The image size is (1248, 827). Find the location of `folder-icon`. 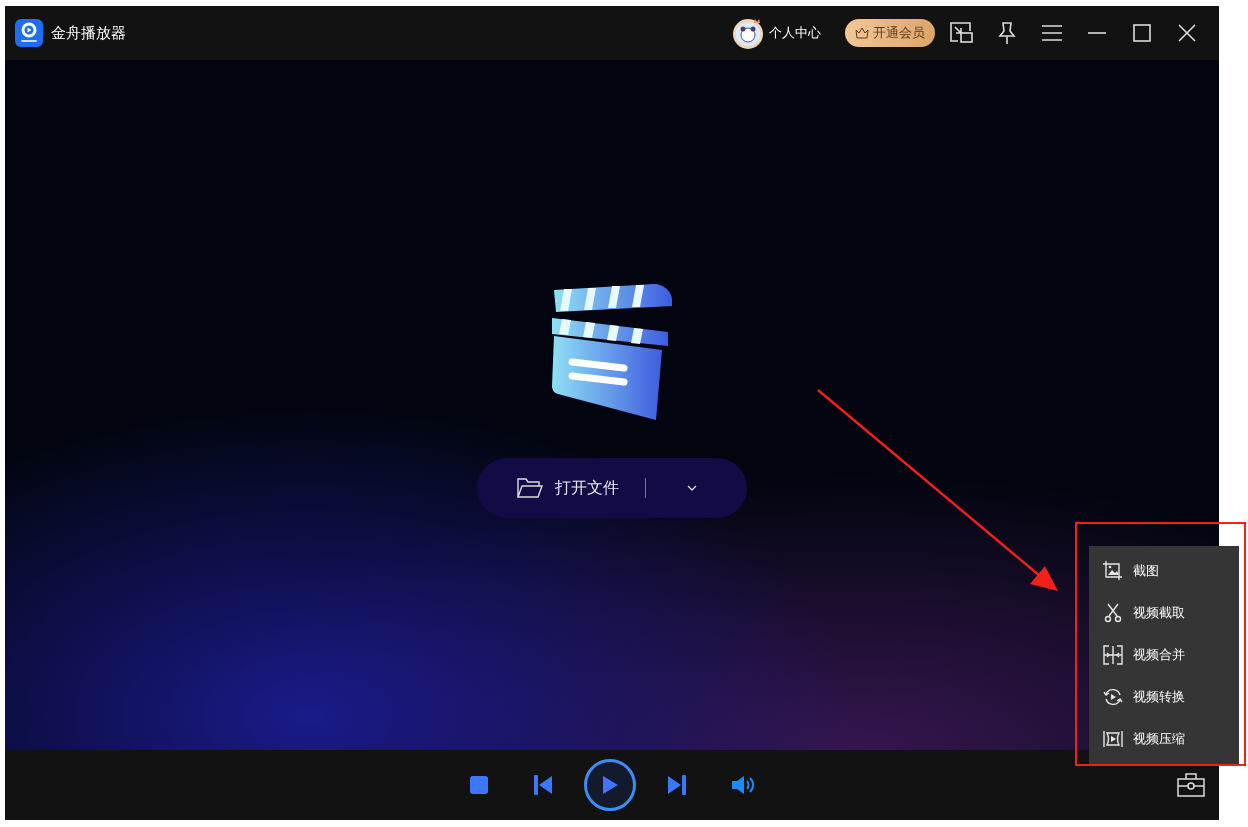

folder-icon is located at coordinates (530, 488).